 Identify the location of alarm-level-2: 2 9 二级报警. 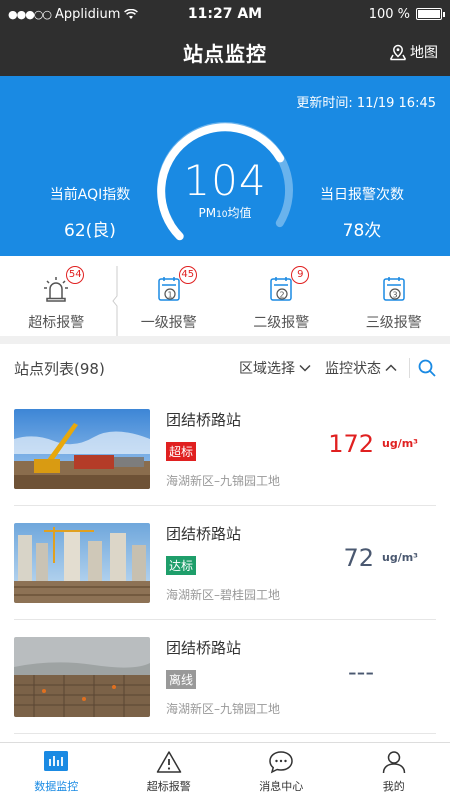
(281, 296).